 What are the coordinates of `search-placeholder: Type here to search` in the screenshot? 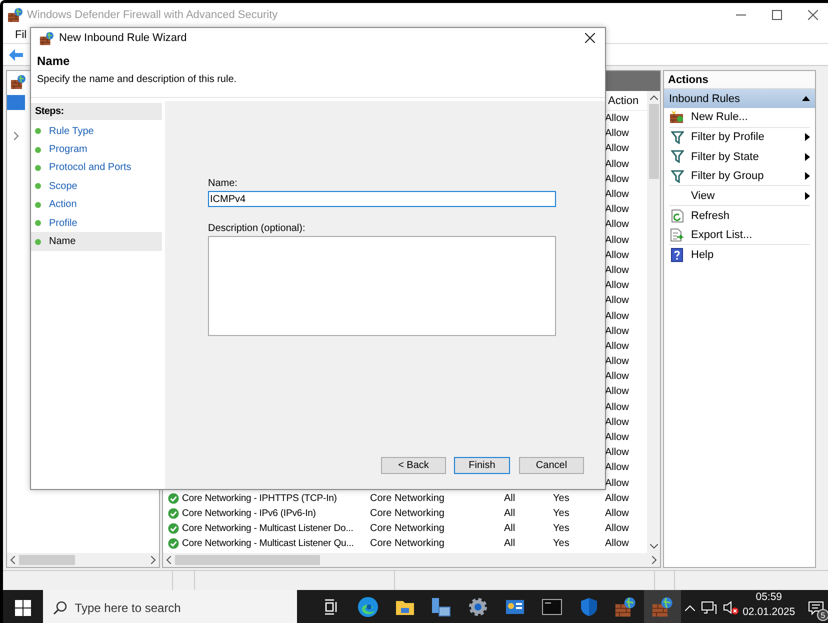 It's located at (127, 608).